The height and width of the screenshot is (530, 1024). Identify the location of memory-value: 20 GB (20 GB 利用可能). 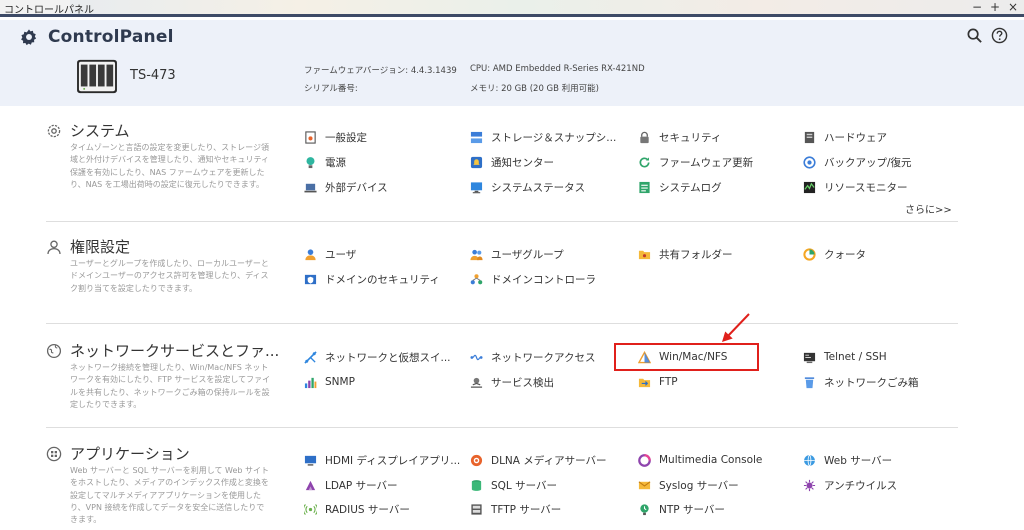
(550, 89).